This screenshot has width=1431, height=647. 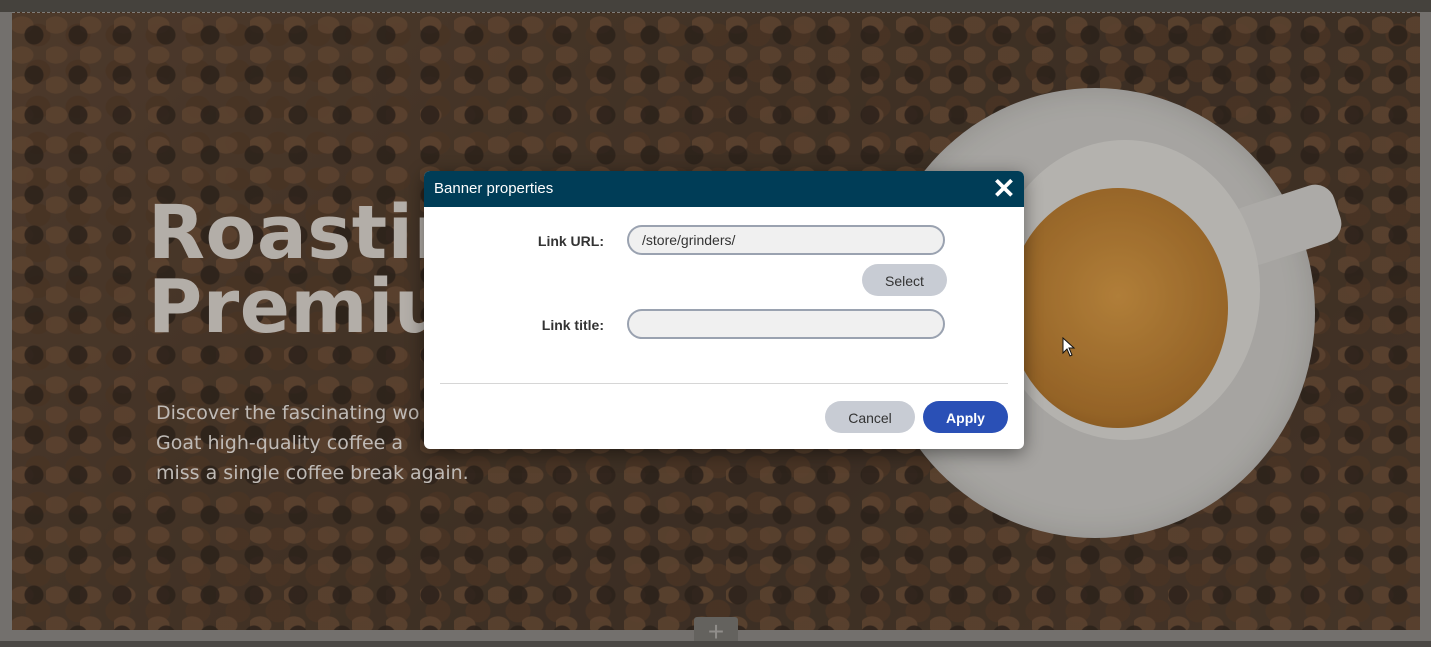 I want to click on dialog-header: Banner properties ✕, so click(x=724, y=189).